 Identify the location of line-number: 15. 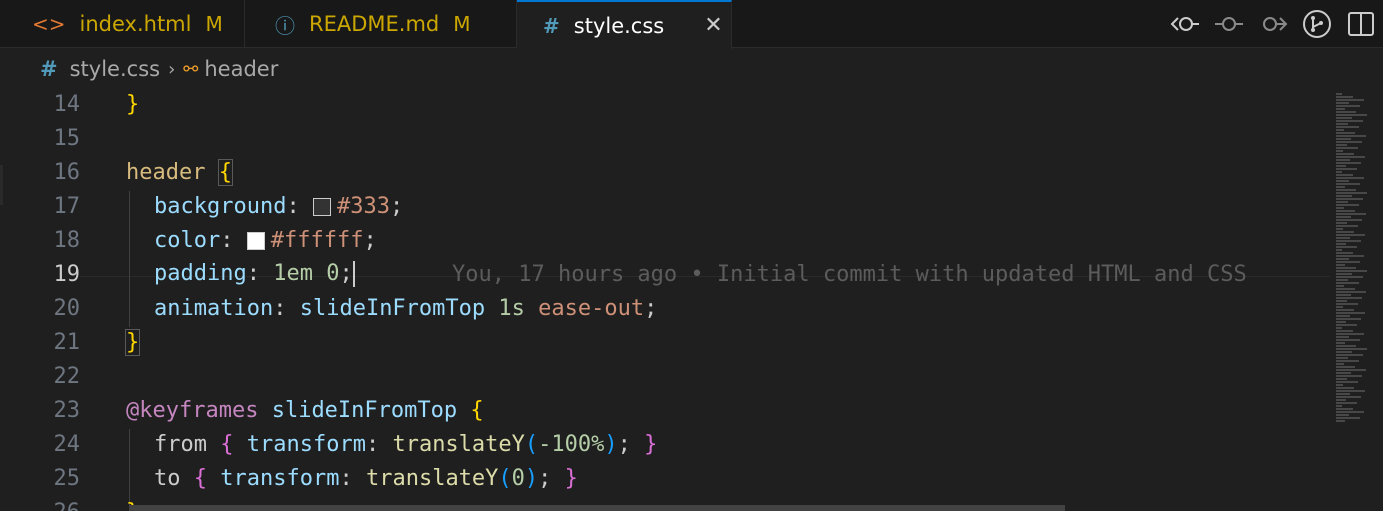
(67, 138).